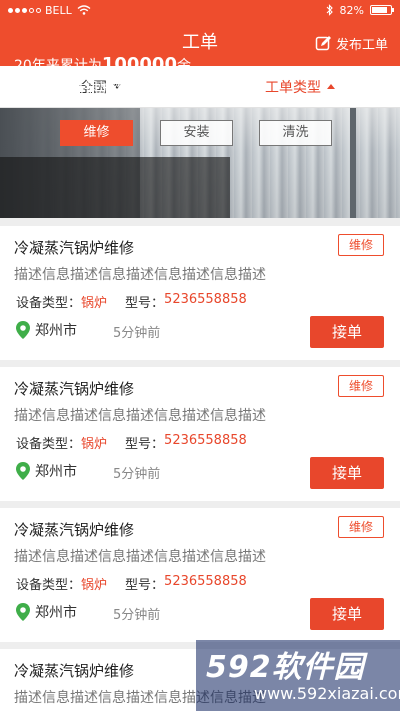 The height and width of the screenshot is (711, 400). Describe the element at coordinates (196, 133) in the screenshot. I see `tab-install: 安装` at that location.